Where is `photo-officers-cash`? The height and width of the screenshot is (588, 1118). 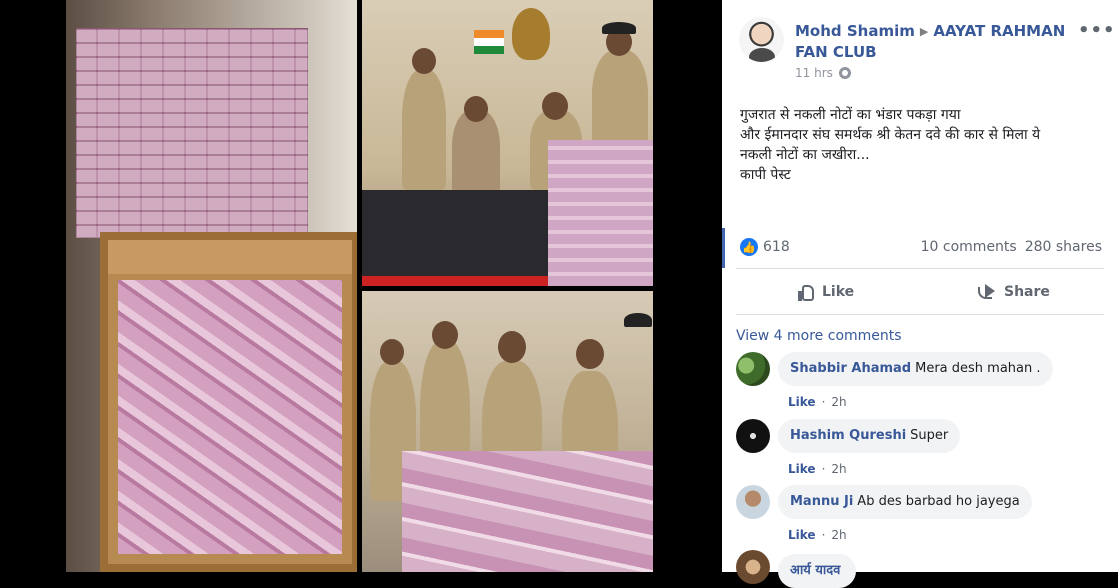
photo-officers-cash is located at coordinates (507, 431).